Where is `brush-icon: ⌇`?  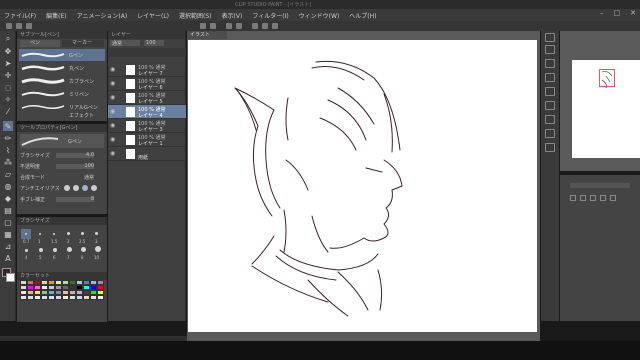
brush-icon: ⌇ is located at coordinates (8, 150).